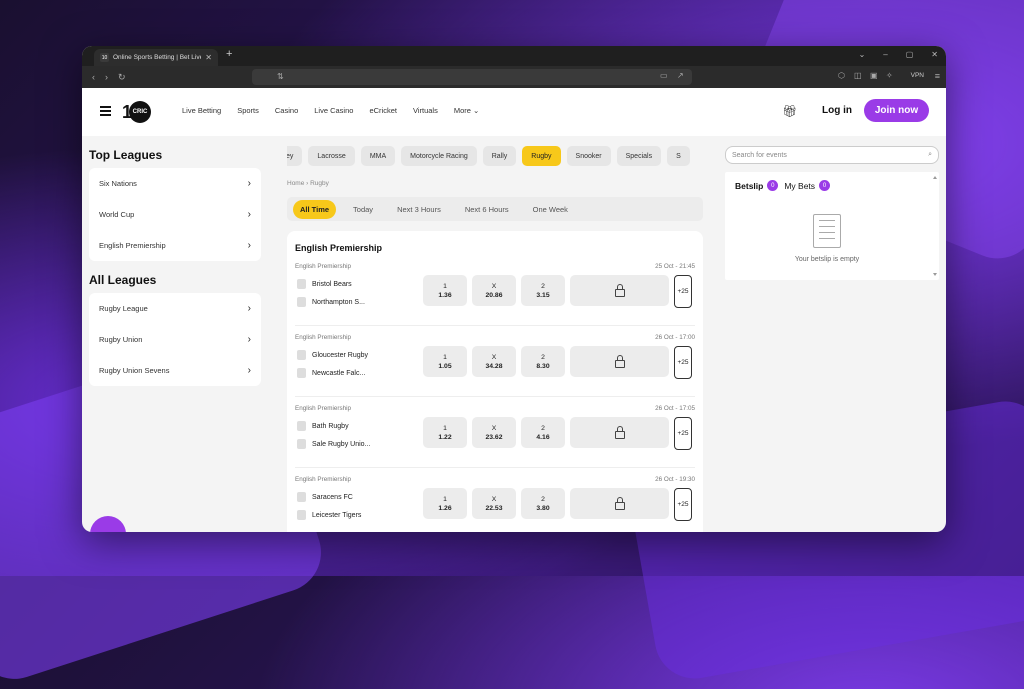  What do you see at coordinates (122, 77) in the screenshot?
I see `reload-icon: ↻` at bounding box center [122, 77].